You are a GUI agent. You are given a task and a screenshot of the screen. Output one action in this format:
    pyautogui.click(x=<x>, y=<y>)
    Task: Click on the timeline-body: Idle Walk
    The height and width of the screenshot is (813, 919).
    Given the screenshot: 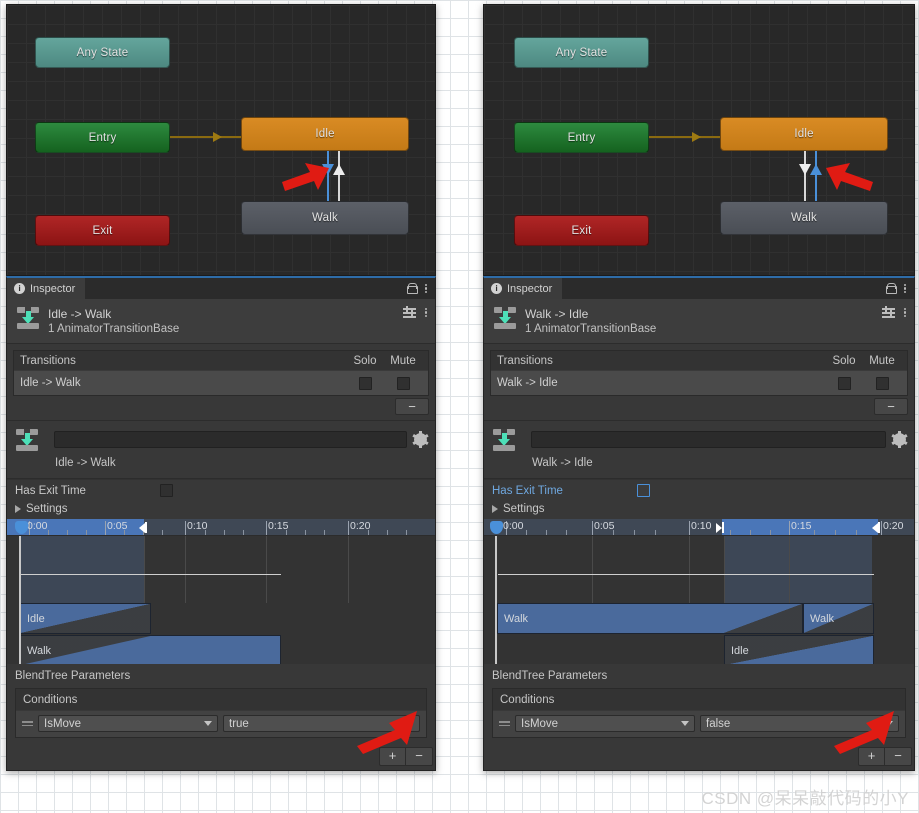 What is the action you would take?
    pyautogui.click(x=221, y=600)
    